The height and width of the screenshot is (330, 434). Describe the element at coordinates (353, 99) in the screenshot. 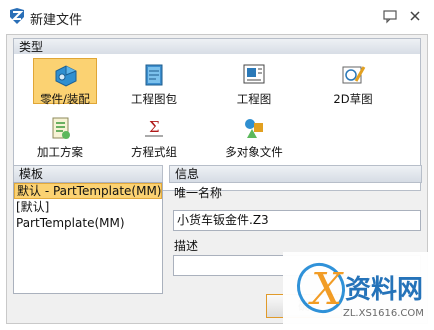

I see `type-item-label: 2D草图` at that location.